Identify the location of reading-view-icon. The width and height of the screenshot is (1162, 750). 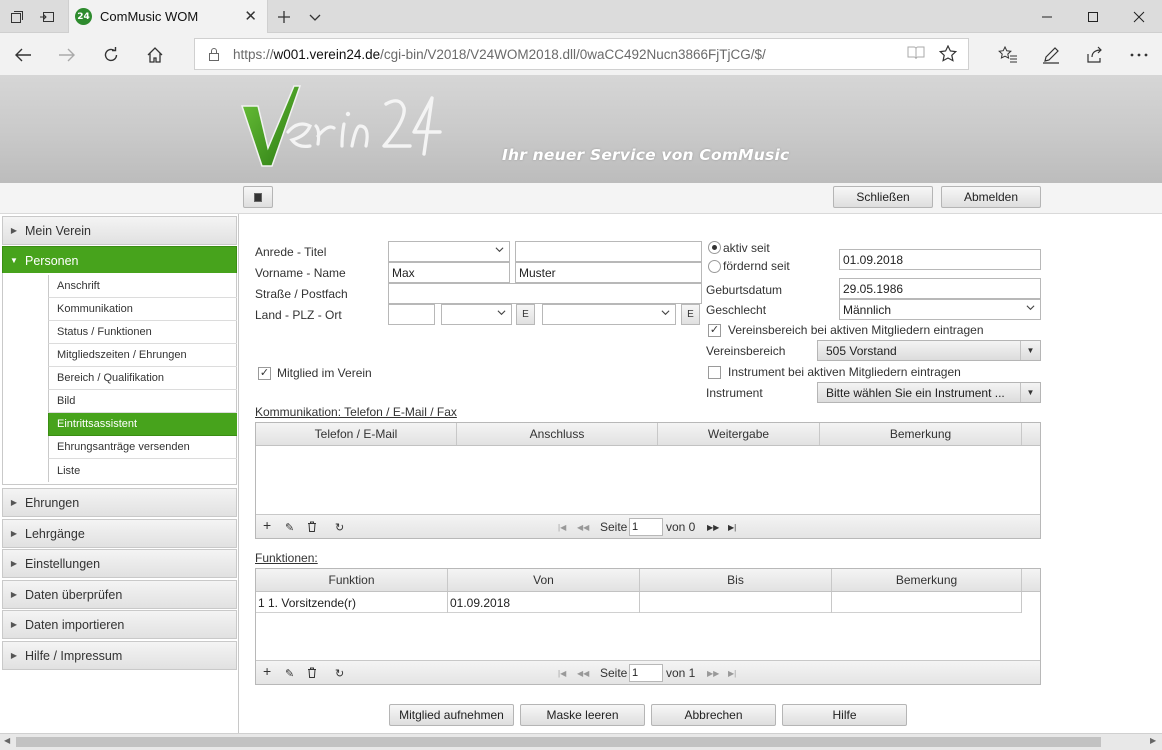
(916, 55).